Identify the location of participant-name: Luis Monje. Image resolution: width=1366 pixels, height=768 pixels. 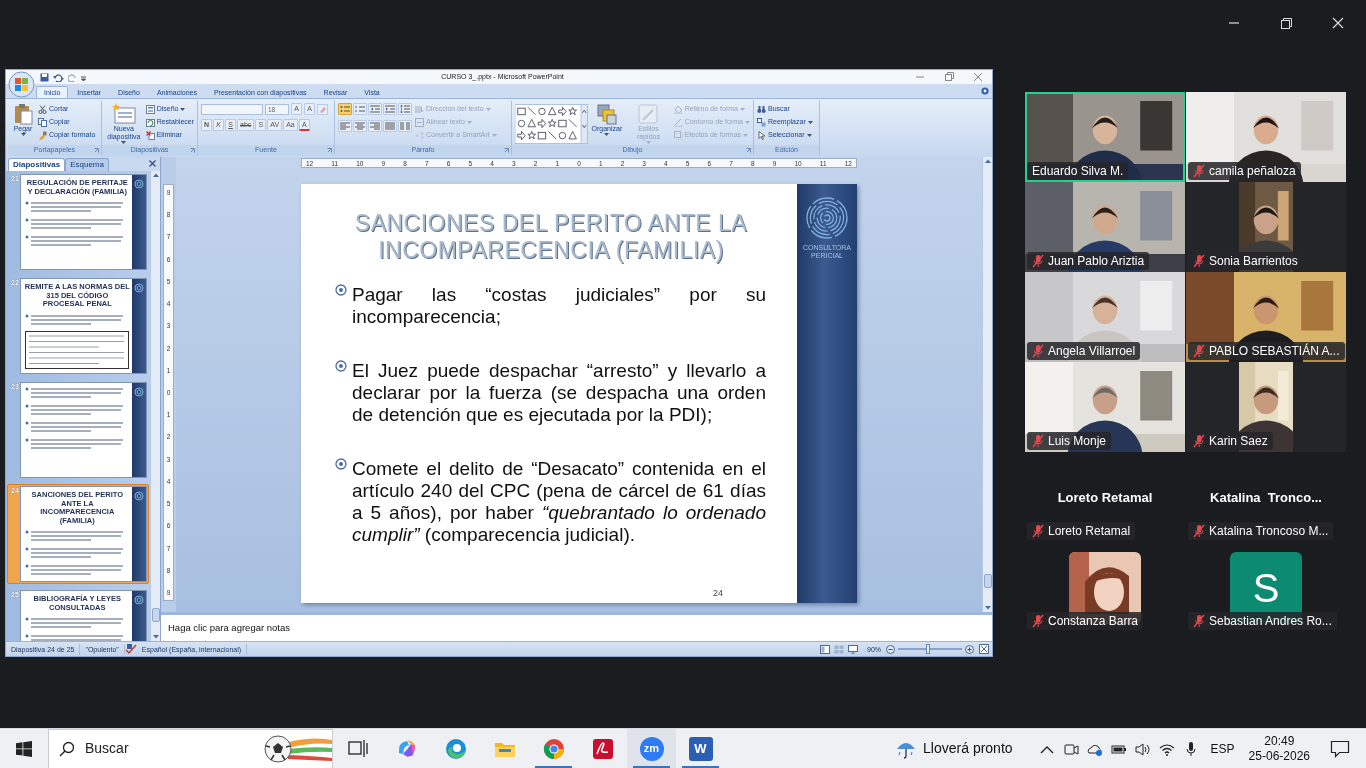
(1077, 441).